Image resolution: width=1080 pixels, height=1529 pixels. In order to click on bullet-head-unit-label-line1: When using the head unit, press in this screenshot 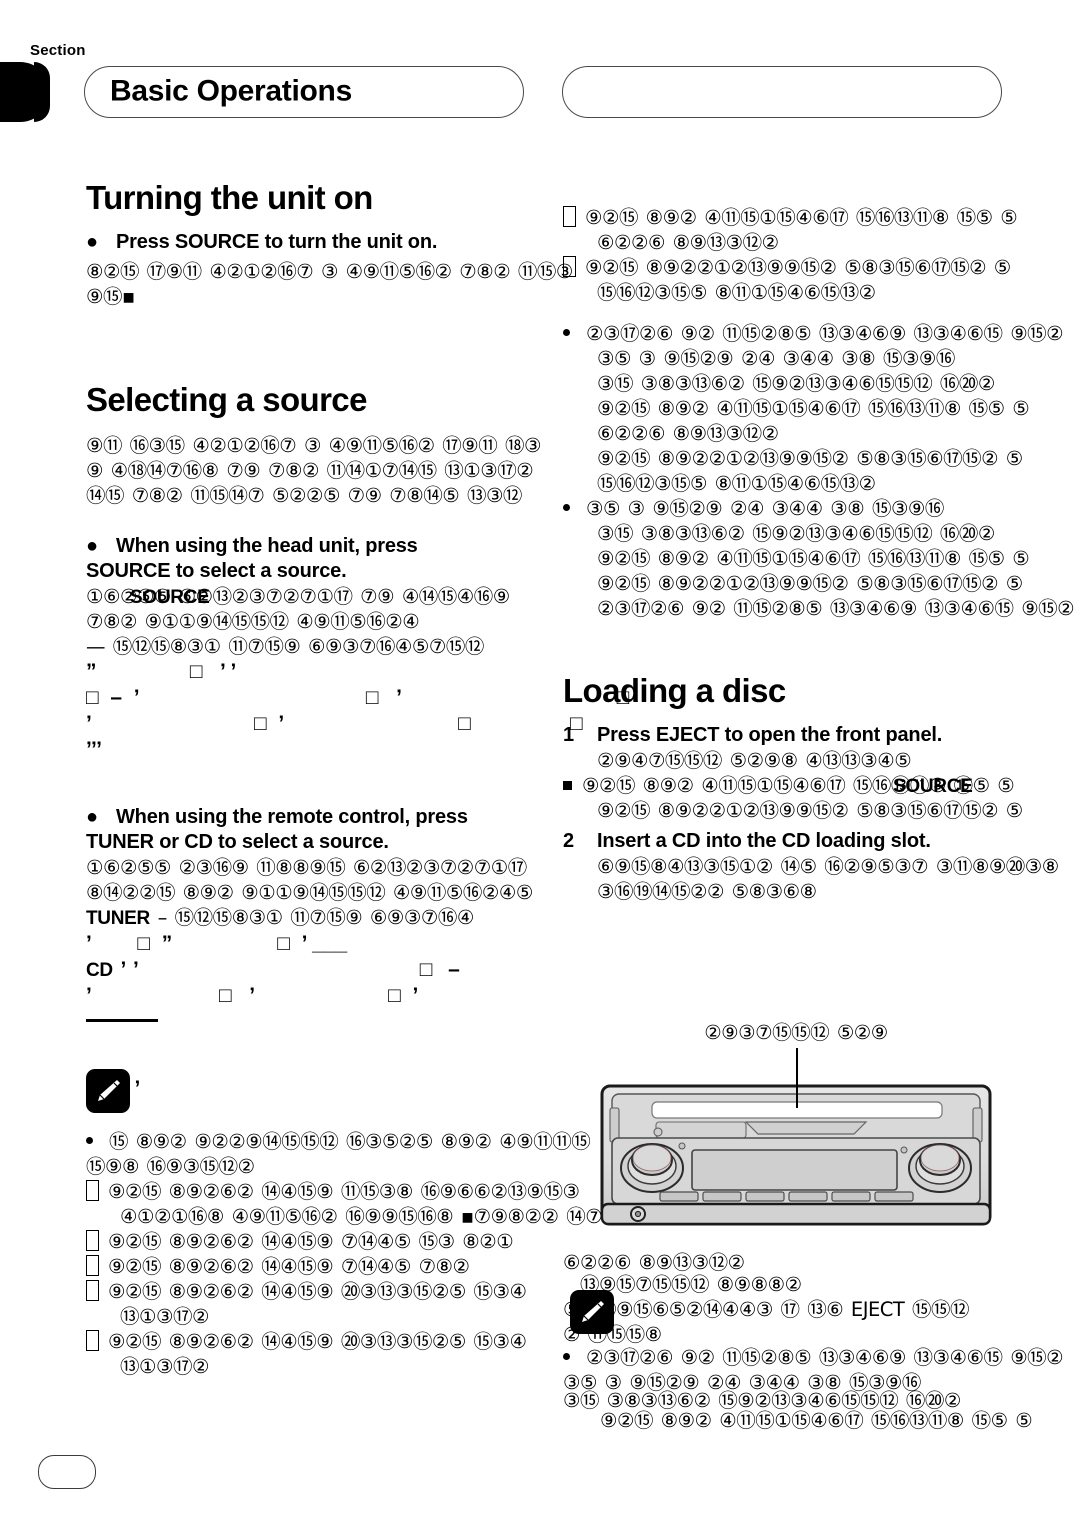, I will do `click(267, 545)`.